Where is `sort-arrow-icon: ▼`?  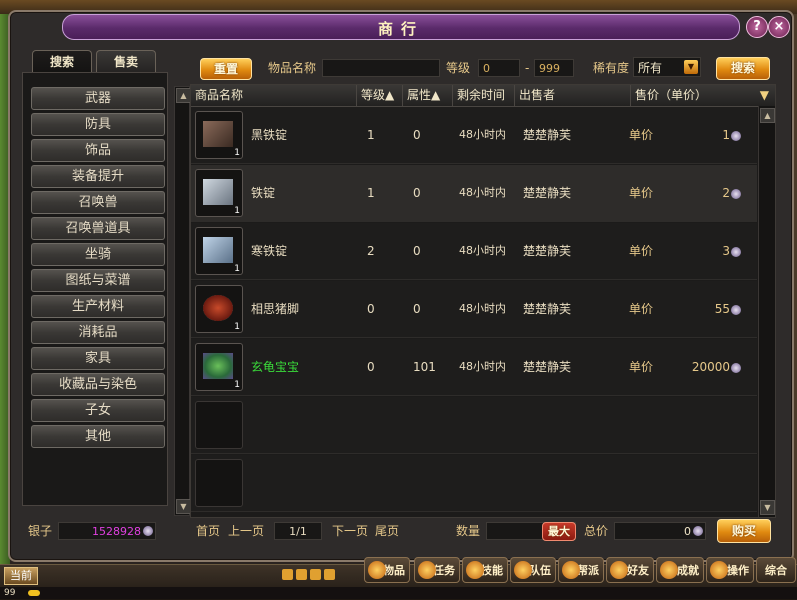
sort-arrow-icon: ▼ is located at coordinates (764, 95).